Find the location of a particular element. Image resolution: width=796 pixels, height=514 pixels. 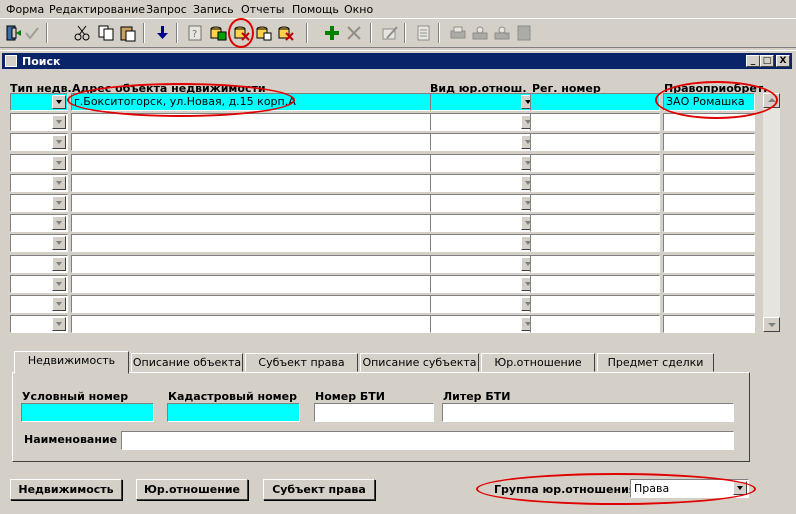

acquirer-cell: ЗАО Ромашка is located at coordinates (709, 102).